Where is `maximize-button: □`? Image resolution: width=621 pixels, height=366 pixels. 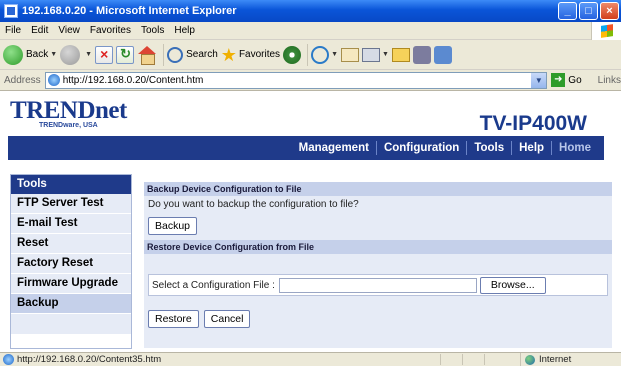 maximize-button: □ is located at coordinates (588, 11).